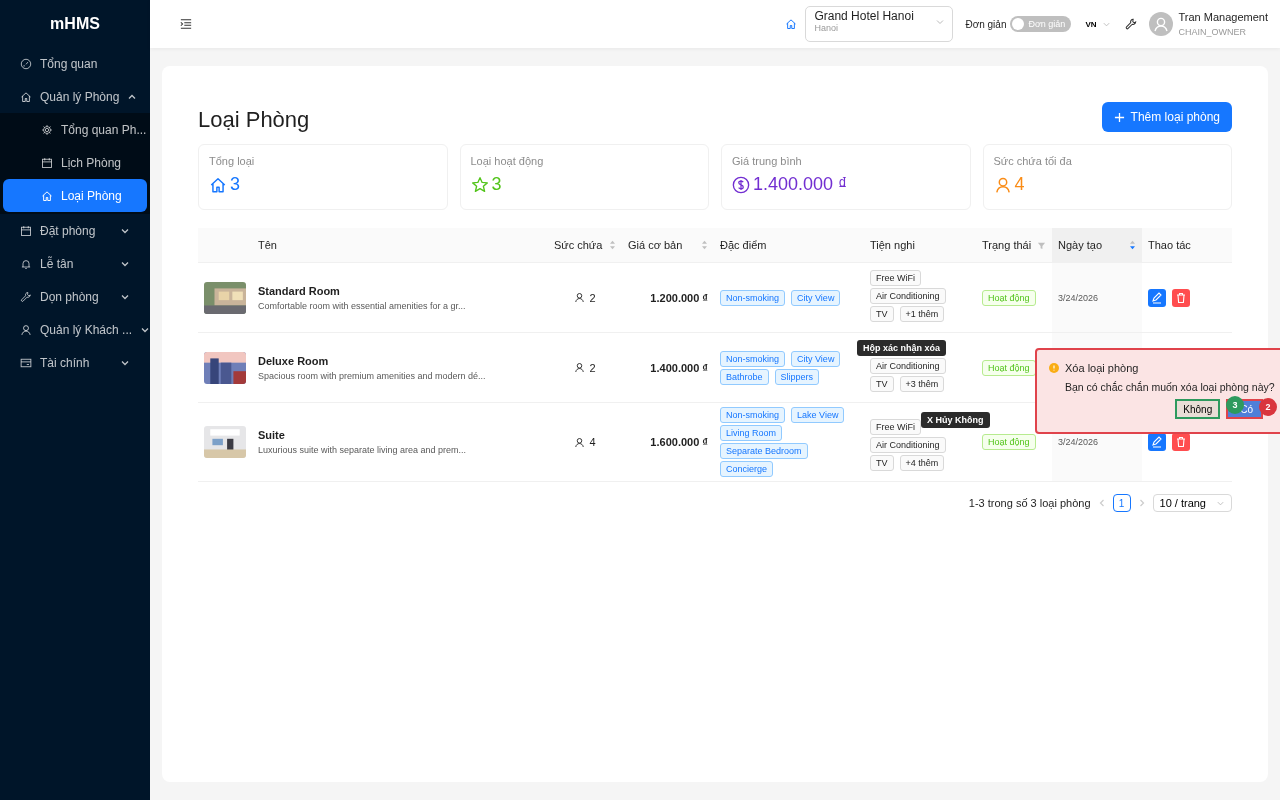 The height and width of the screenshot is (800, 1280). What do you see at coordinates (1121, 503) in the screenshot?
I see `page-button: 1` at bounding box center [1121, 503].